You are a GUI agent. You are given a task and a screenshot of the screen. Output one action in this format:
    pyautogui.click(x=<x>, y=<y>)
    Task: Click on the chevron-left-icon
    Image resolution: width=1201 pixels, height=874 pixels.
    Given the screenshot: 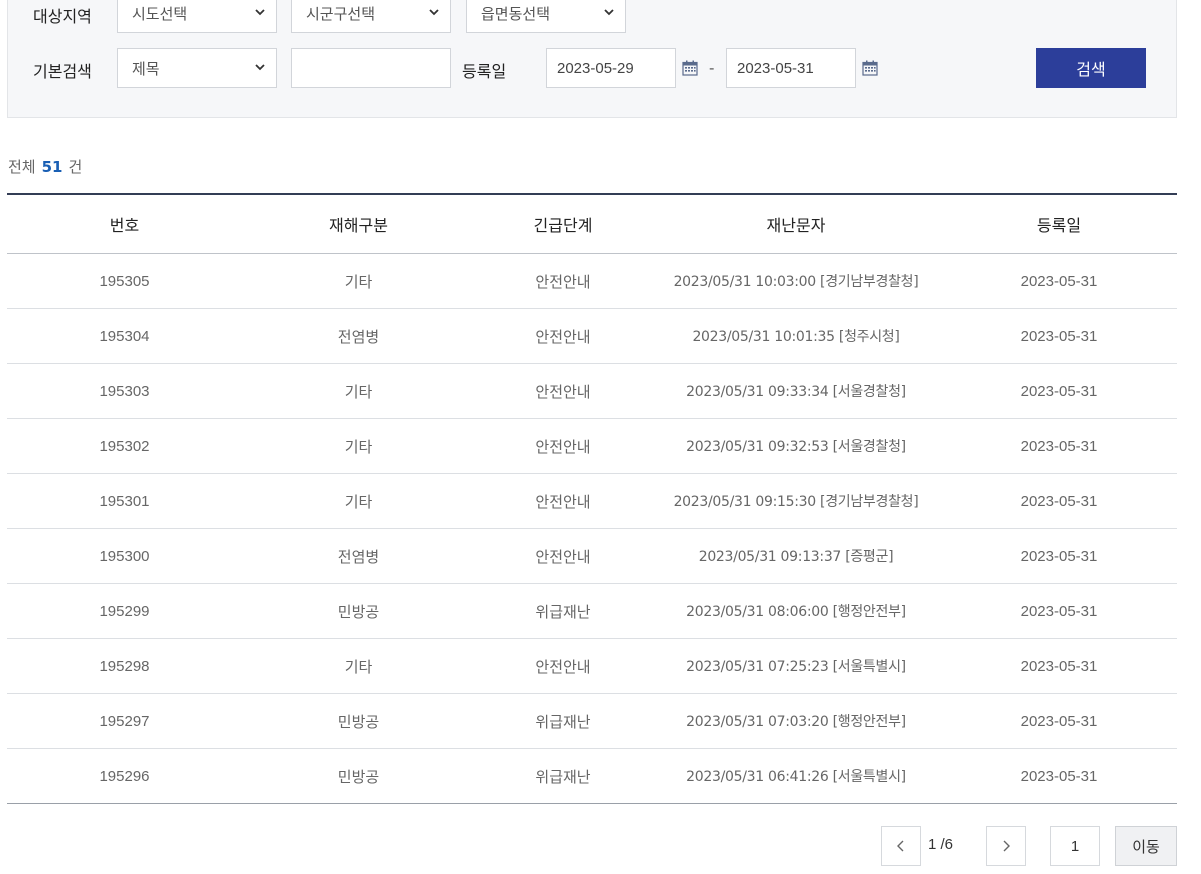 What is the action you would take?
    pyautogui.click(x=900, y=846)
    